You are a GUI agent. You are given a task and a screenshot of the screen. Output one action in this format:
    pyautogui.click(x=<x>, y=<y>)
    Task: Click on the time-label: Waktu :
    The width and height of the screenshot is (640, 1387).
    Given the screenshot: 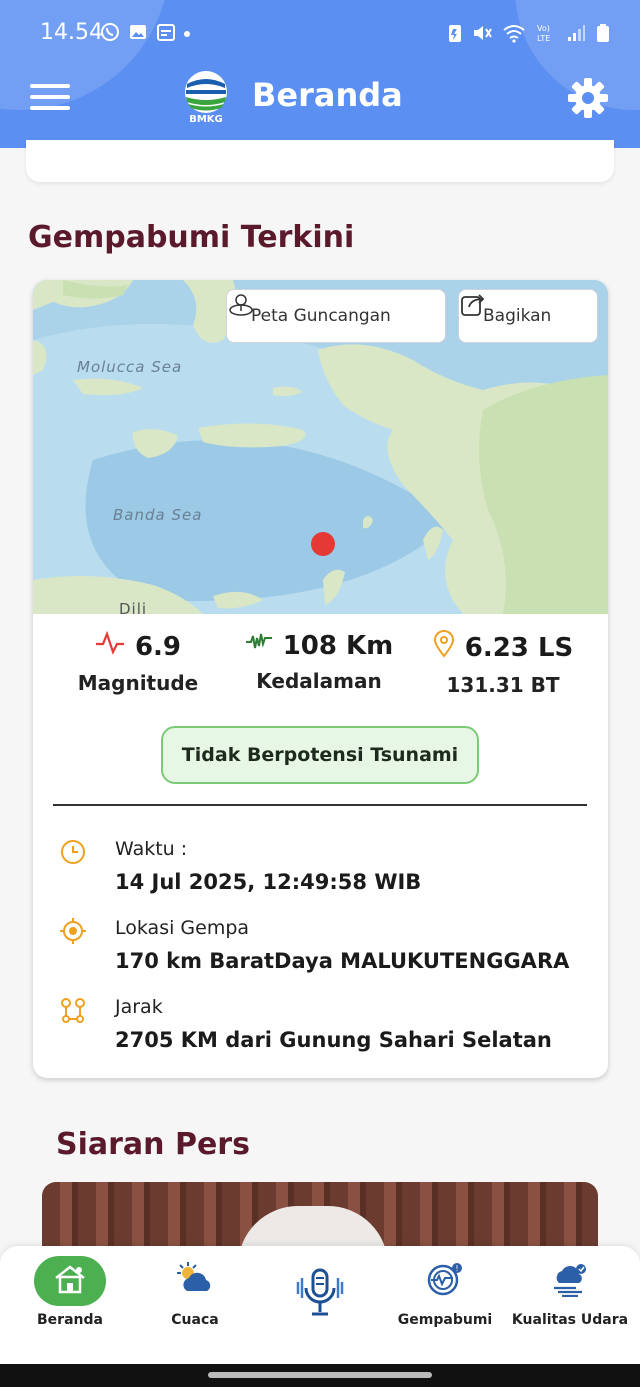 What is the action you would take?
    pyautogui.click(x=151, y=849)
    